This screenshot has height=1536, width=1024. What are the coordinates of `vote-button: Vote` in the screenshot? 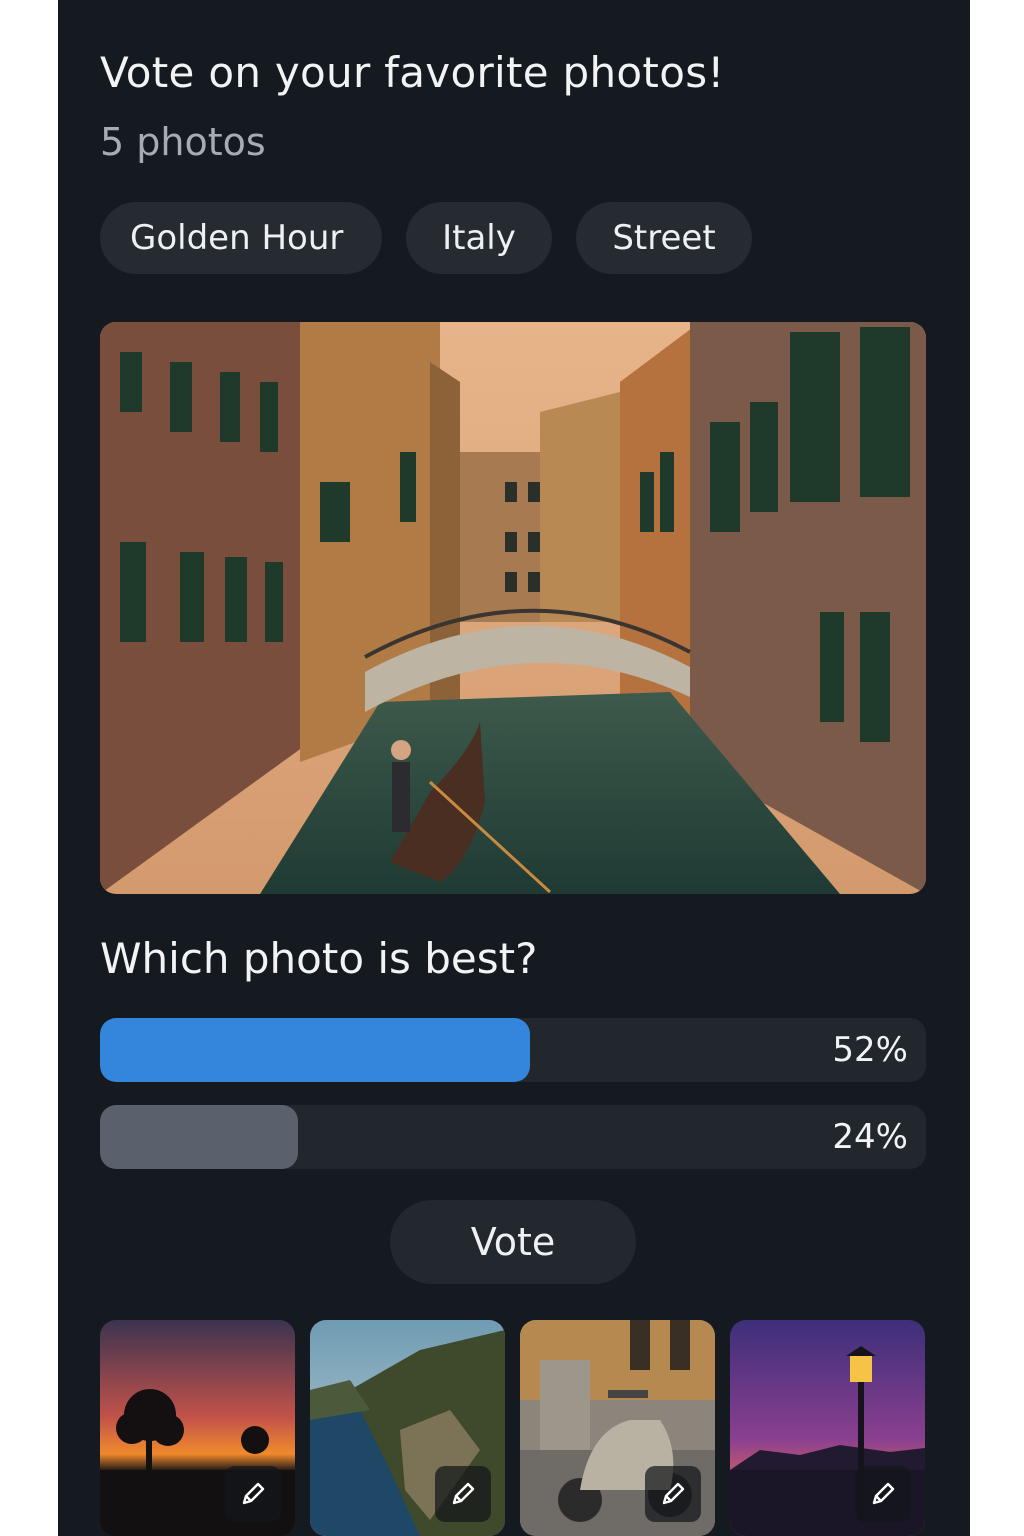 It's located at (513, 1242).